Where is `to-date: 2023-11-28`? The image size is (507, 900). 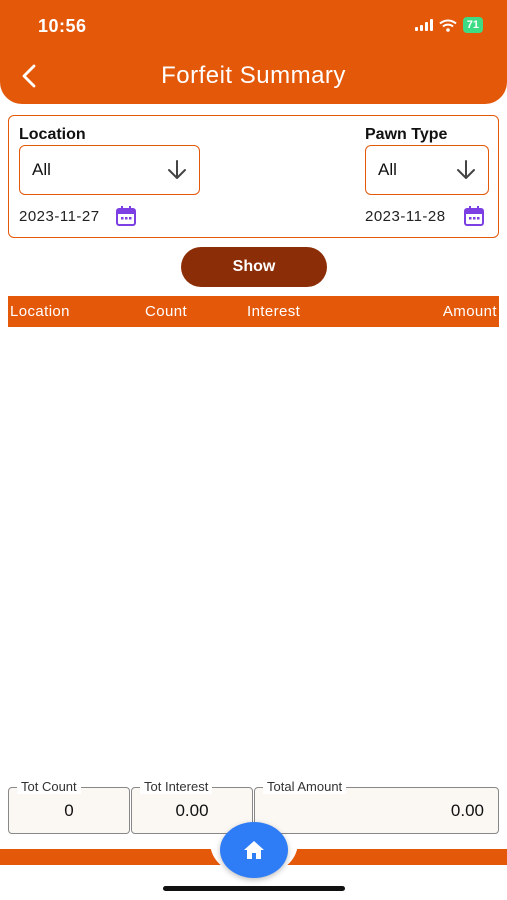
to-date: 2023-11-28 is located at coordinates (405, 216).